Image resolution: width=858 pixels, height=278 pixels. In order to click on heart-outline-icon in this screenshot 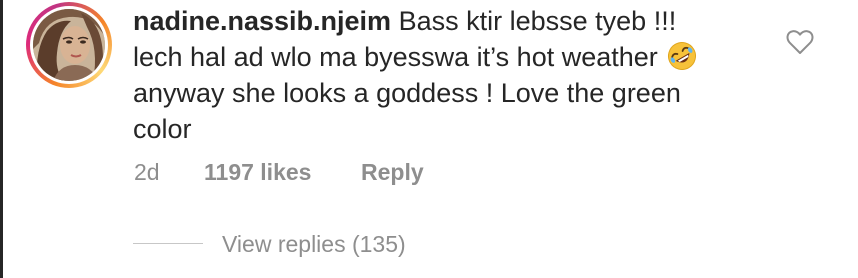, I will do `click(800, 42)`.